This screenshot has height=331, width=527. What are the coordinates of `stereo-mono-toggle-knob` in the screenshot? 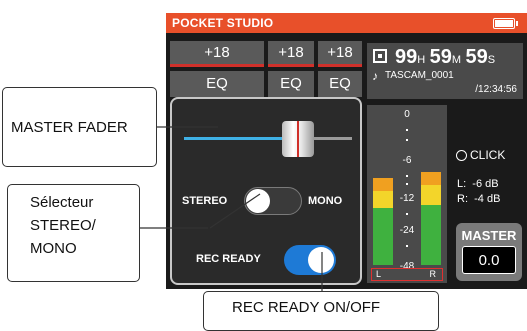 It's located at (258, 201).